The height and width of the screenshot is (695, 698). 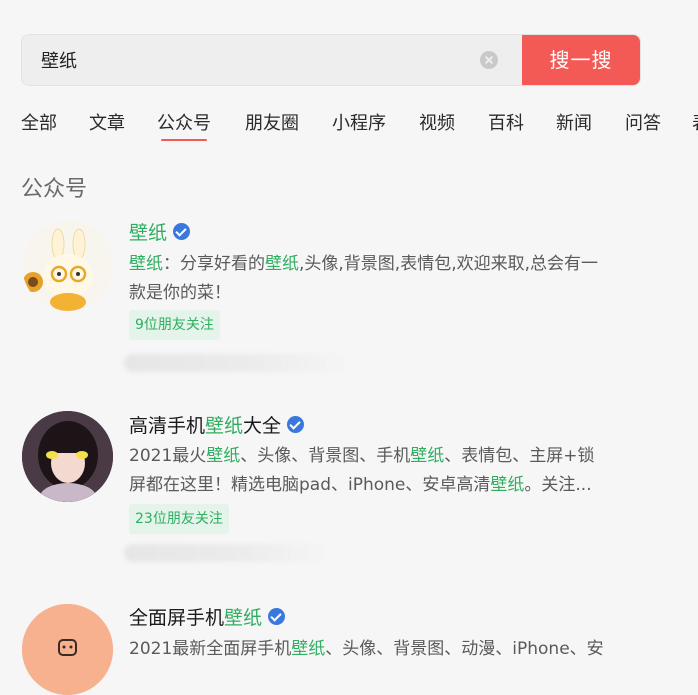 What do you see at coordinates (574, 124) in the screenshot?
I see `tab-news: 新闻` at bounding box center [574, 124].